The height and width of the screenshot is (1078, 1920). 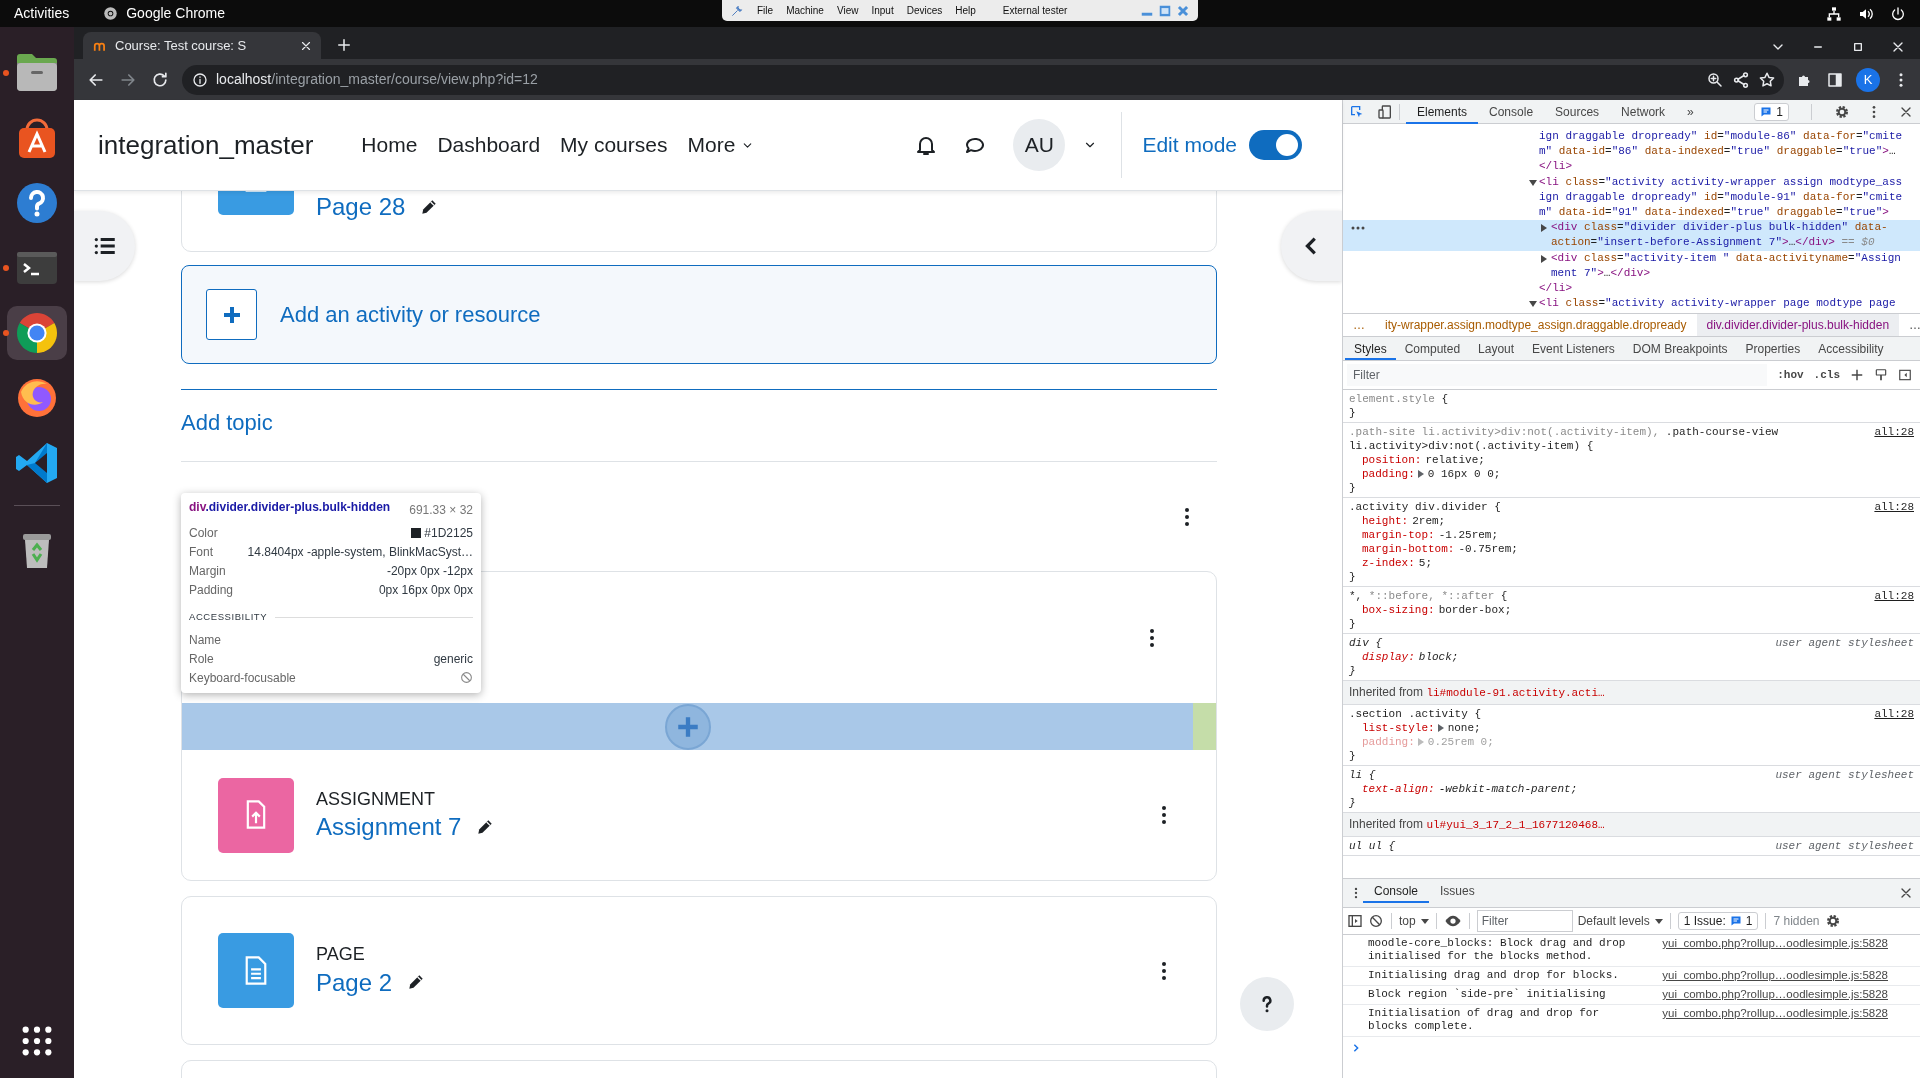 What do you see at coordinates (1414, 921) in the screenshot?
I see `context-select: top` at bounding box center [1414, 921].